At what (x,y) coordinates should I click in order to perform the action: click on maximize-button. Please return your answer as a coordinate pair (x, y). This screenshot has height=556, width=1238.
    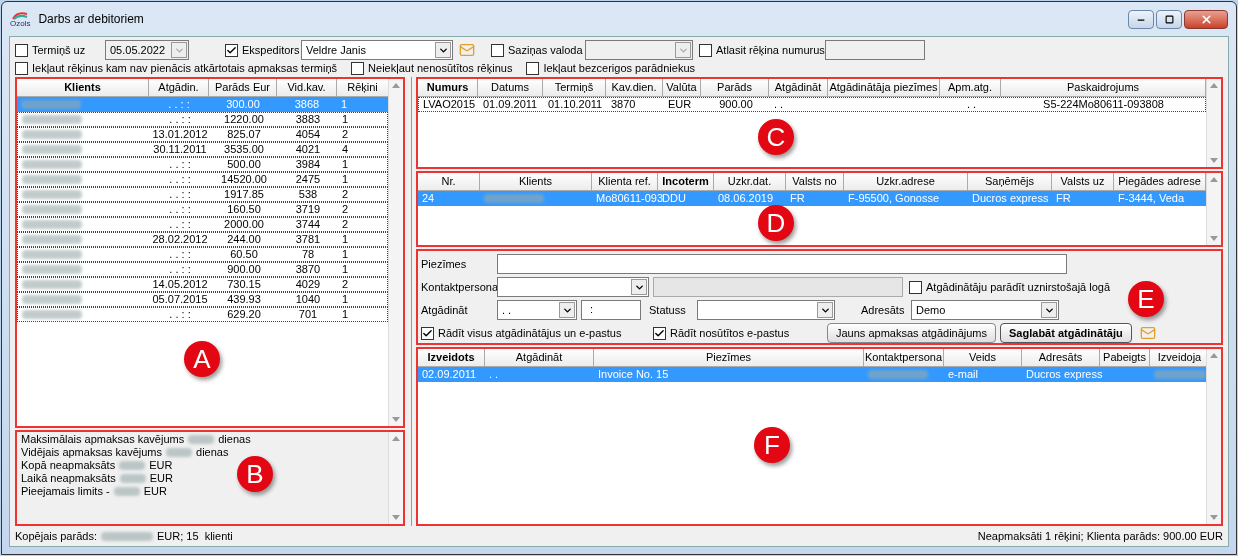
    Looking at the image, I should click on (1169, 19).